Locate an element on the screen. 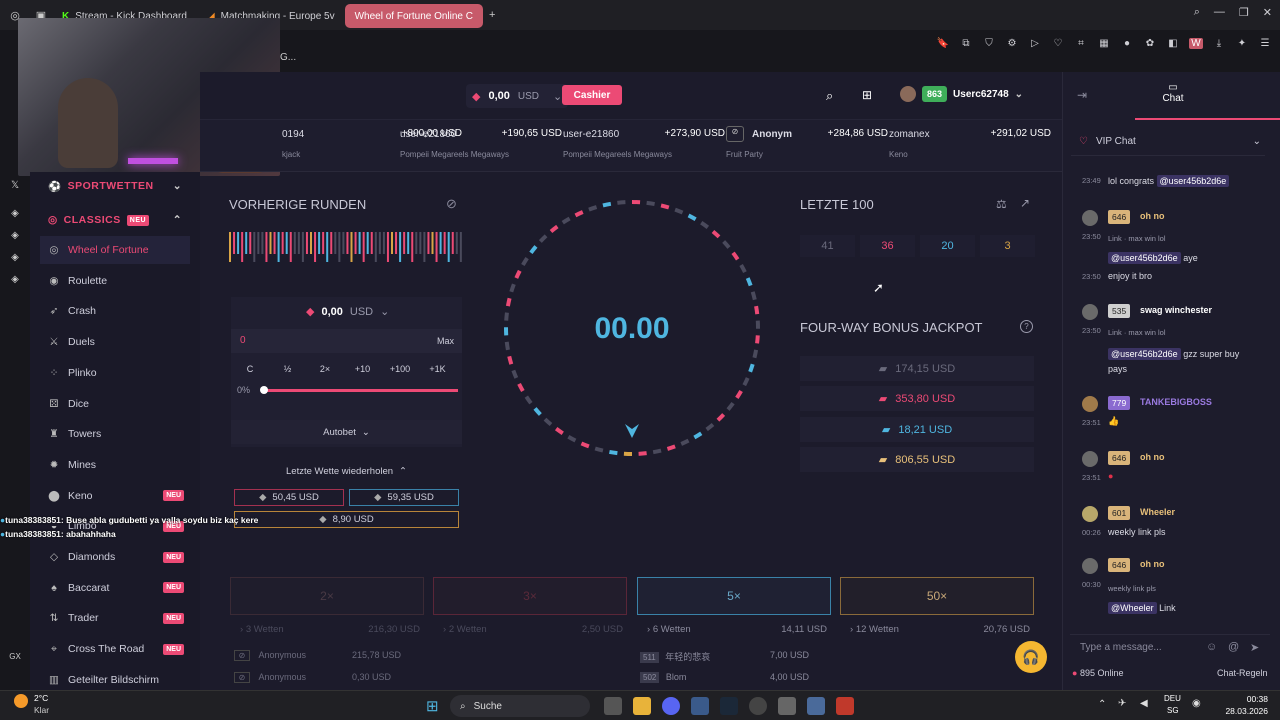  gx-icon: GX is located at coordinates (15, 656).